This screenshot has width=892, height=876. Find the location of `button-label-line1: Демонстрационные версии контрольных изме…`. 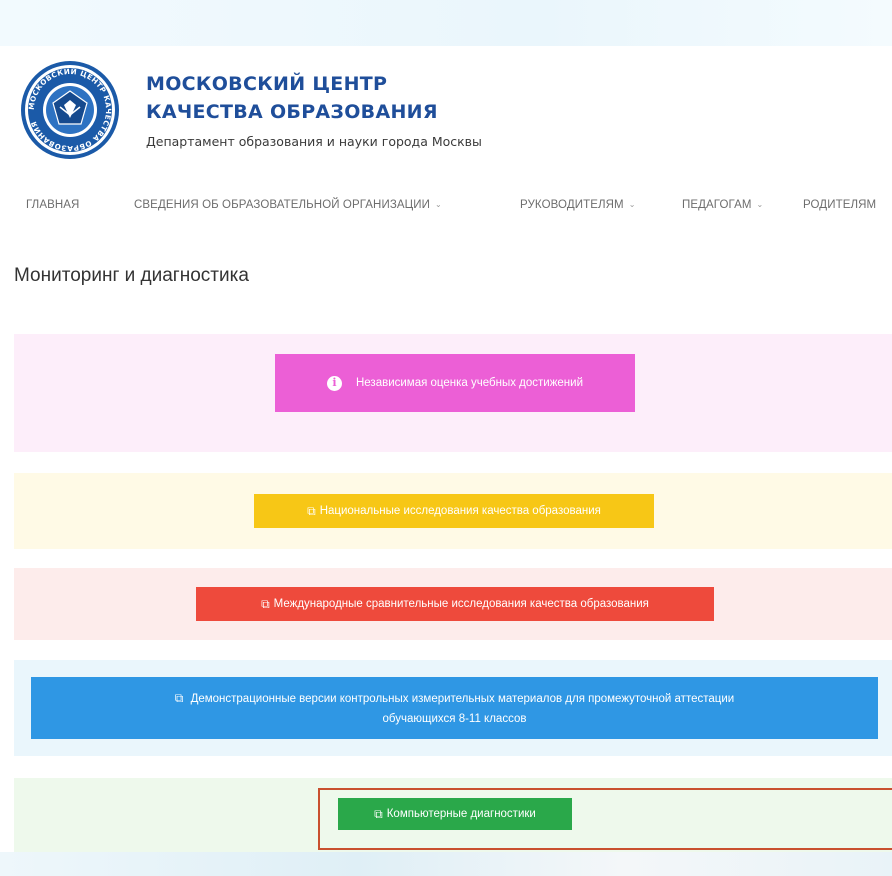

button-label-line1: Демонстрационные версии контрольных изме… is located at coordinates (462, 698).